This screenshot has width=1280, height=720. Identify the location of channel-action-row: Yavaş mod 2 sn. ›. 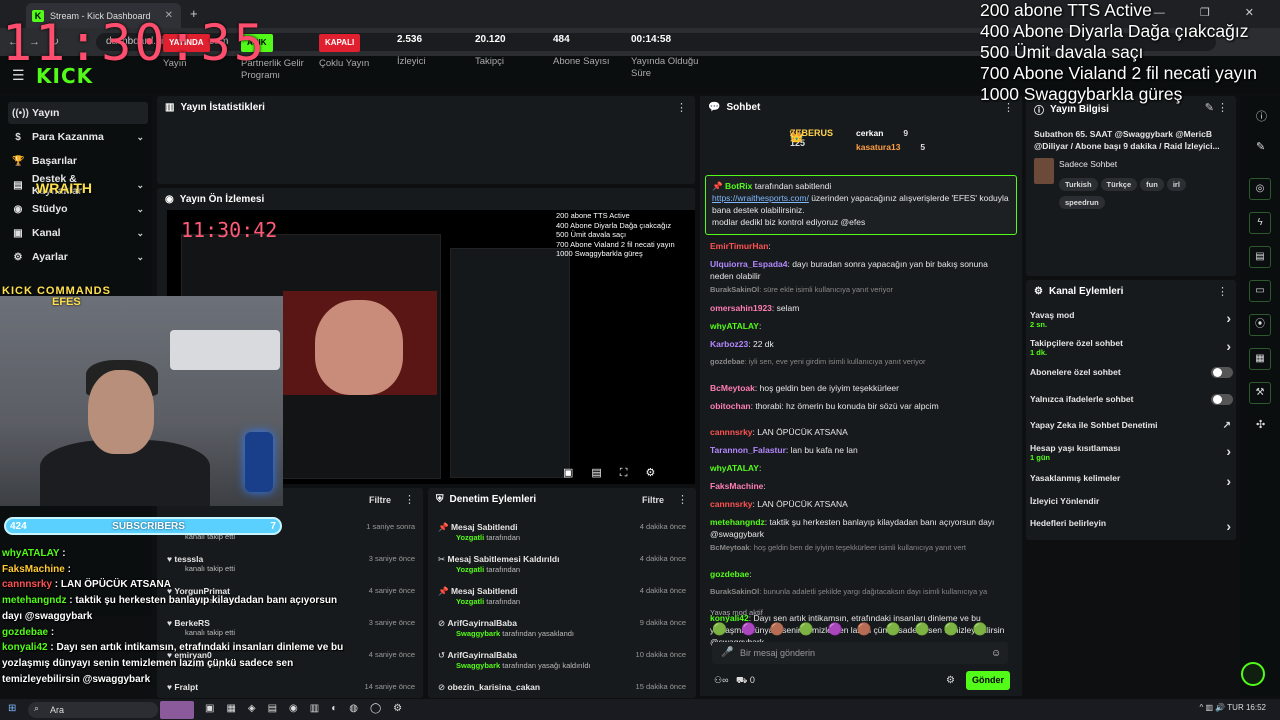
(1132, 319).